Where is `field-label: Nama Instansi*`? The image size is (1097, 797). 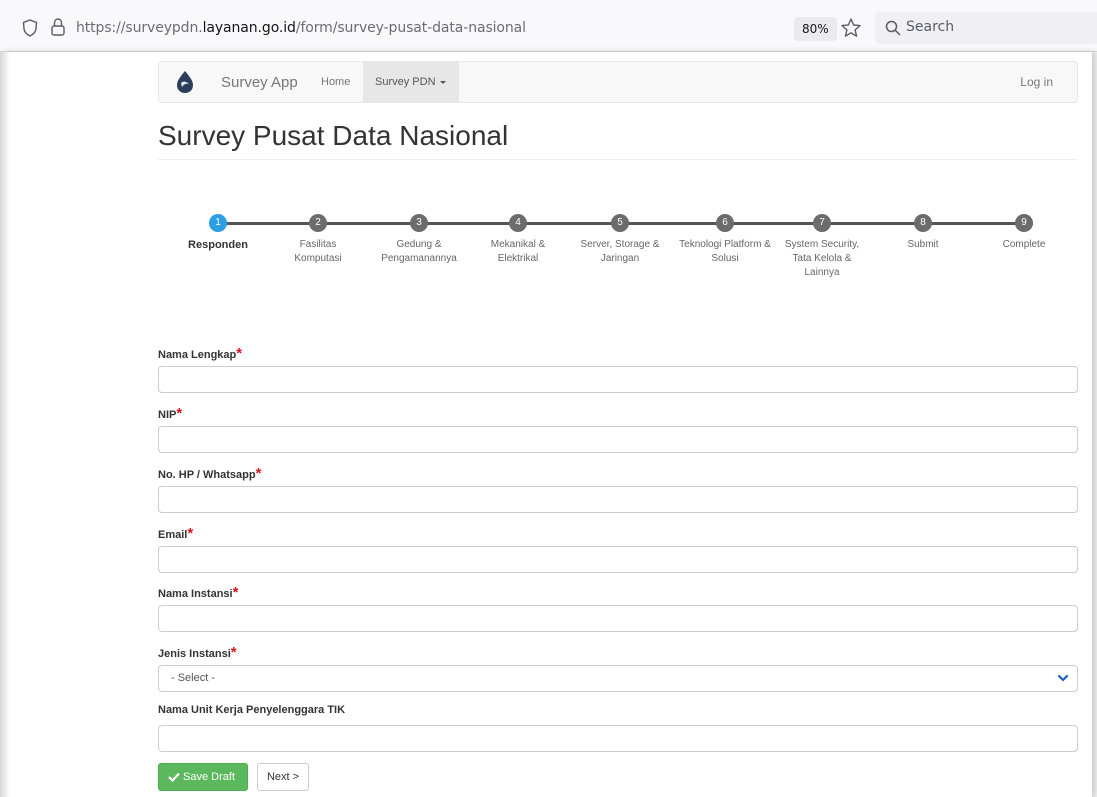 field-label: Nama Instansi* is located at coordinates (198, 592).